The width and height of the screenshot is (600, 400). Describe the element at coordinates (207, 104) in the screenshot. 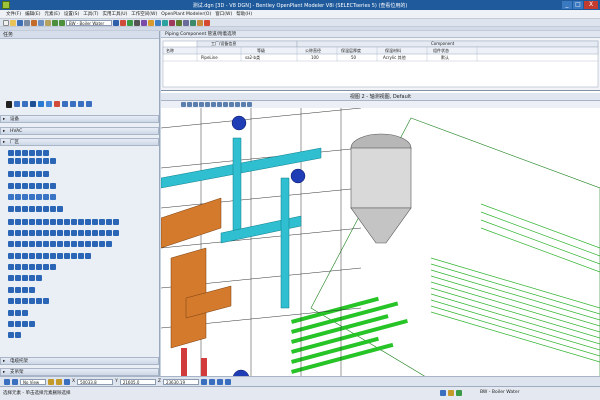

I see `window-area-icon` at that location.